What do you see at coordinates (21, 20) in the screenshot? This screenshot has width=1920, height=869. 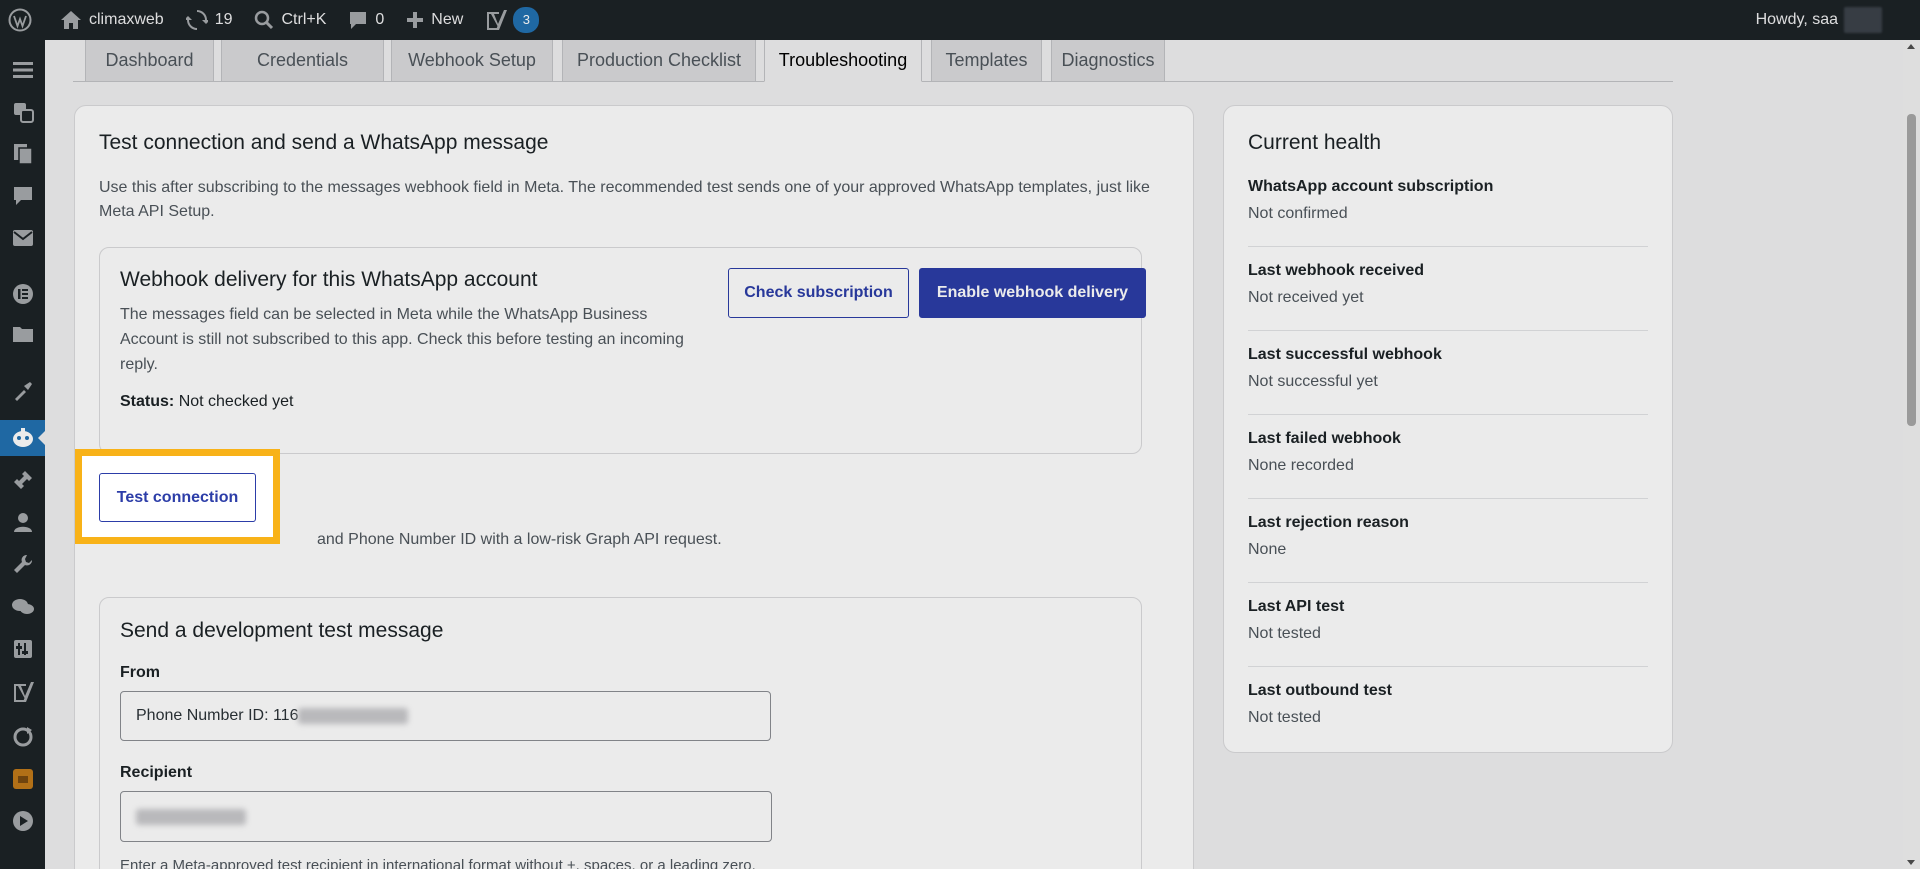 I see `wordpress-logo-icon` at bounding box center [21, 20].